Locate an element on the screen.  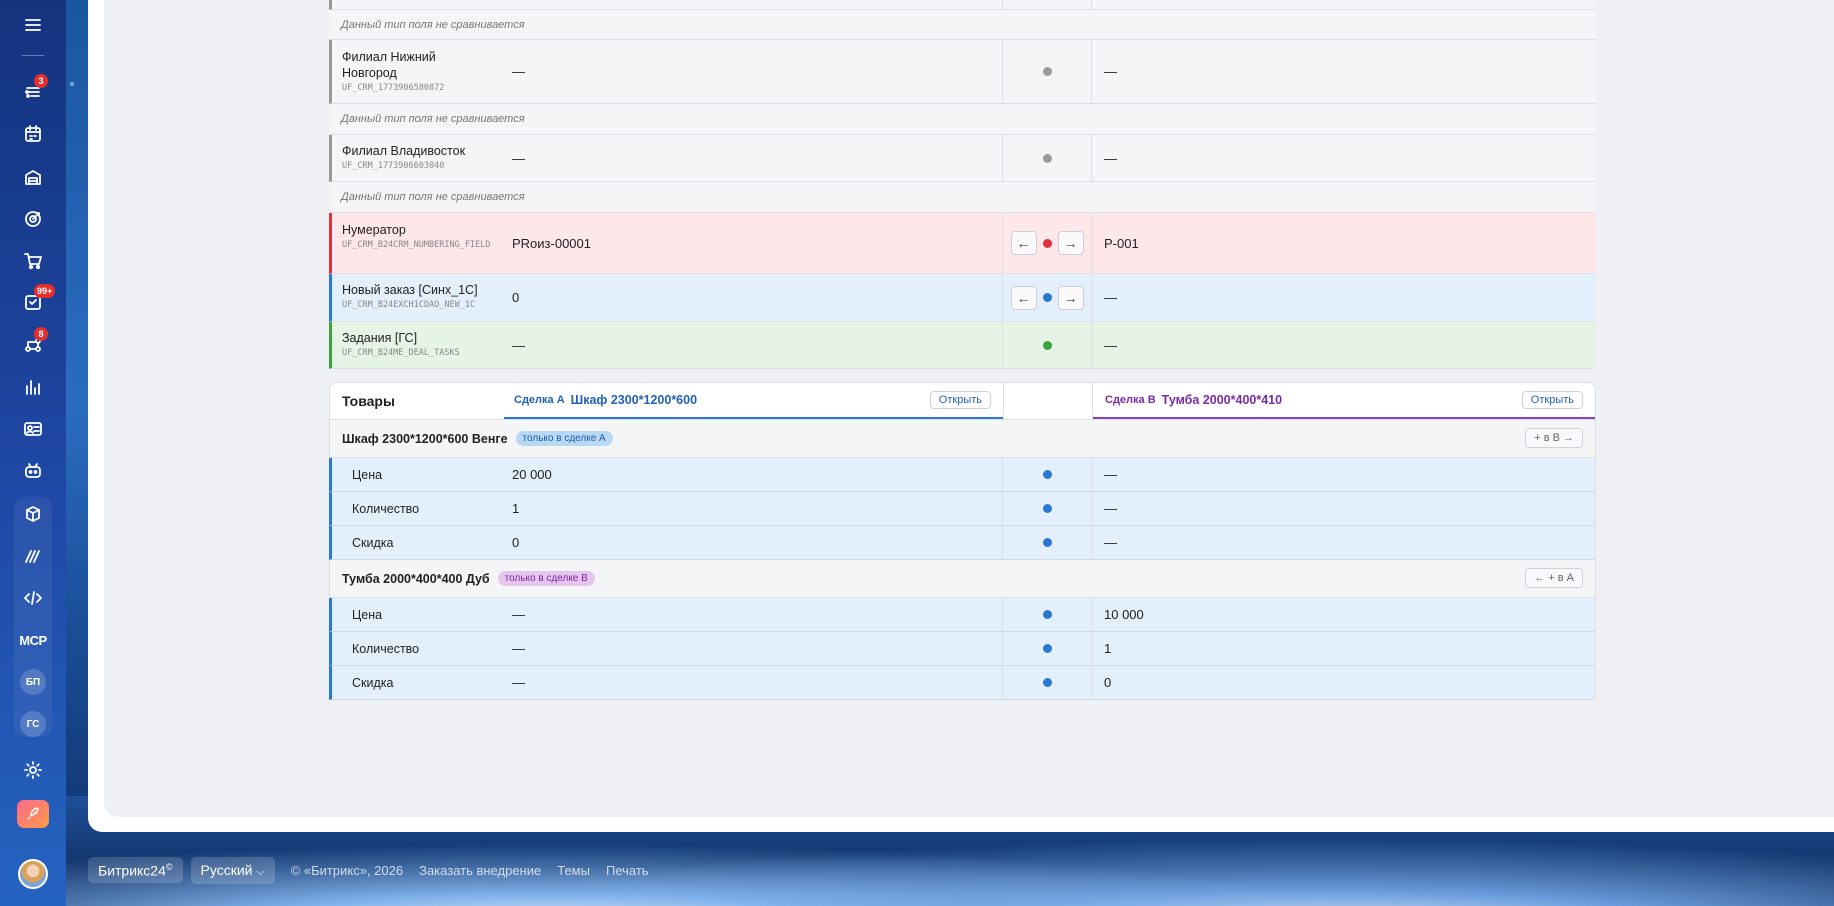
value-a: 20 000 is located at coordinates (532, 474).